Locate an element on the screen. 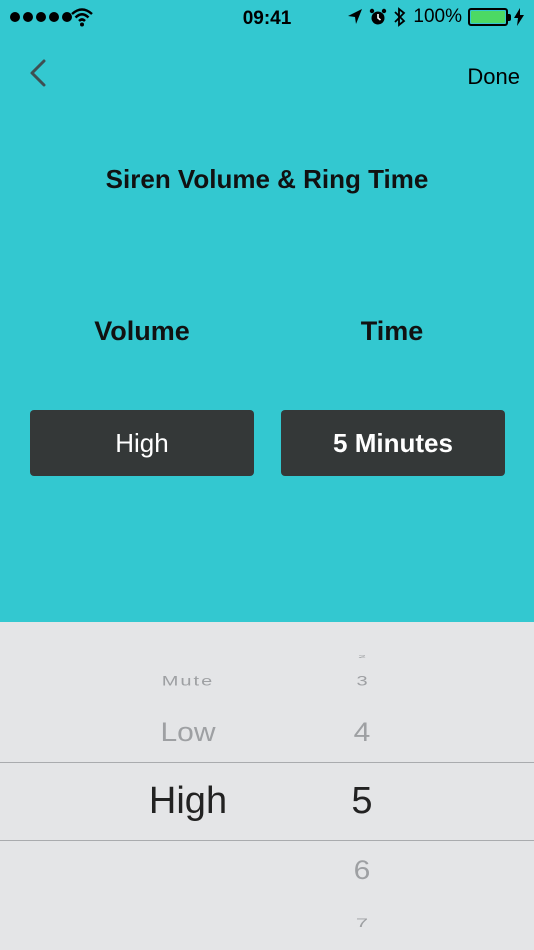 The width and height of the screenshot is (534, 950). done-button: Done is located at coordinates (493, 77).